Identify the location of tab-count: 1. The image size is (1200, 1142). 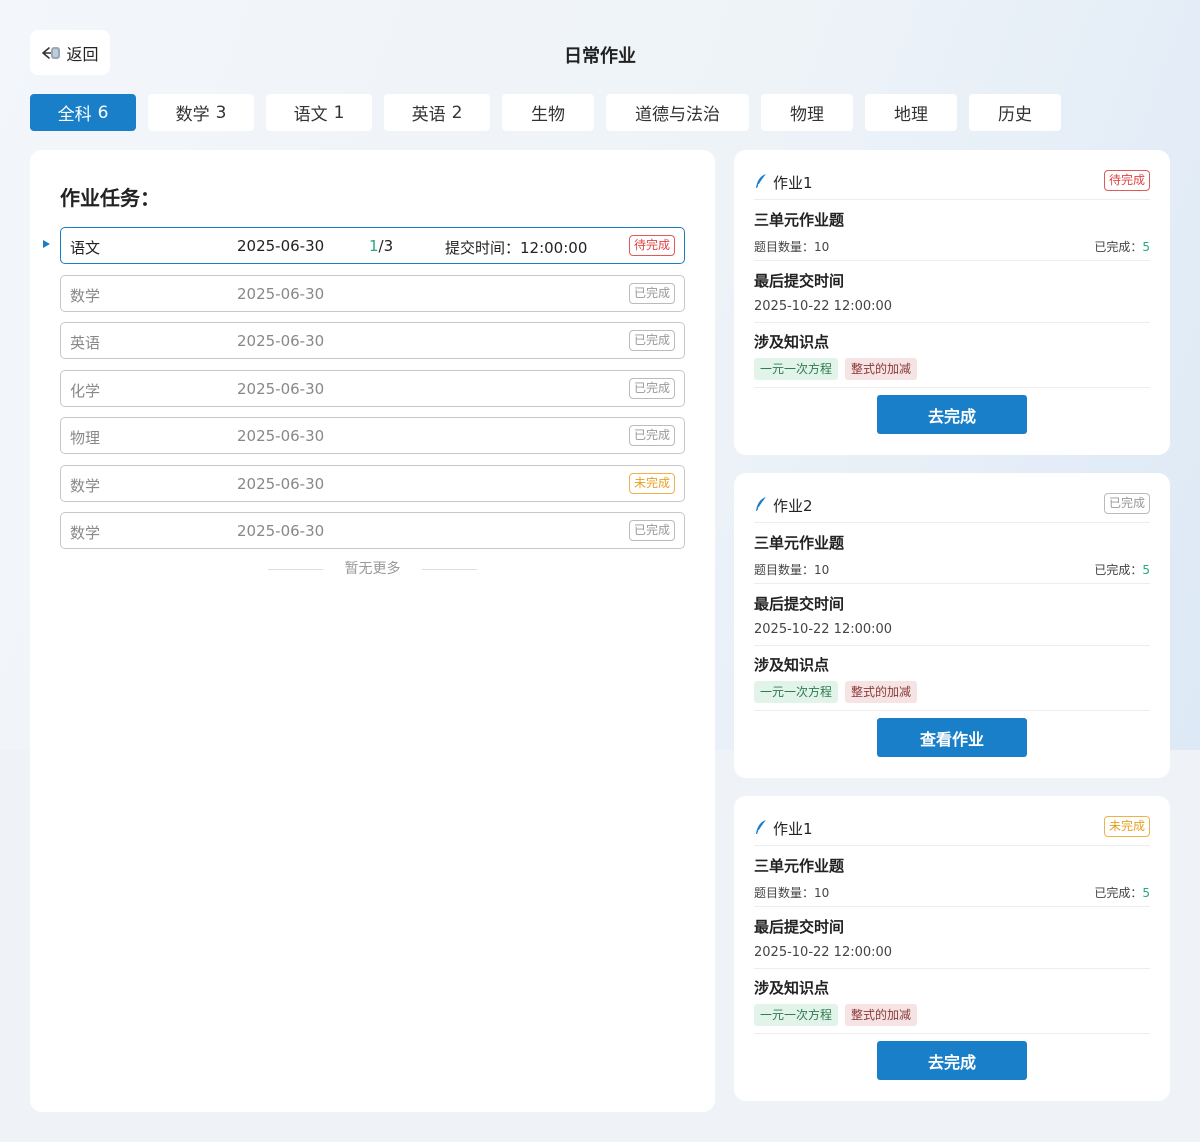
(339, 112).